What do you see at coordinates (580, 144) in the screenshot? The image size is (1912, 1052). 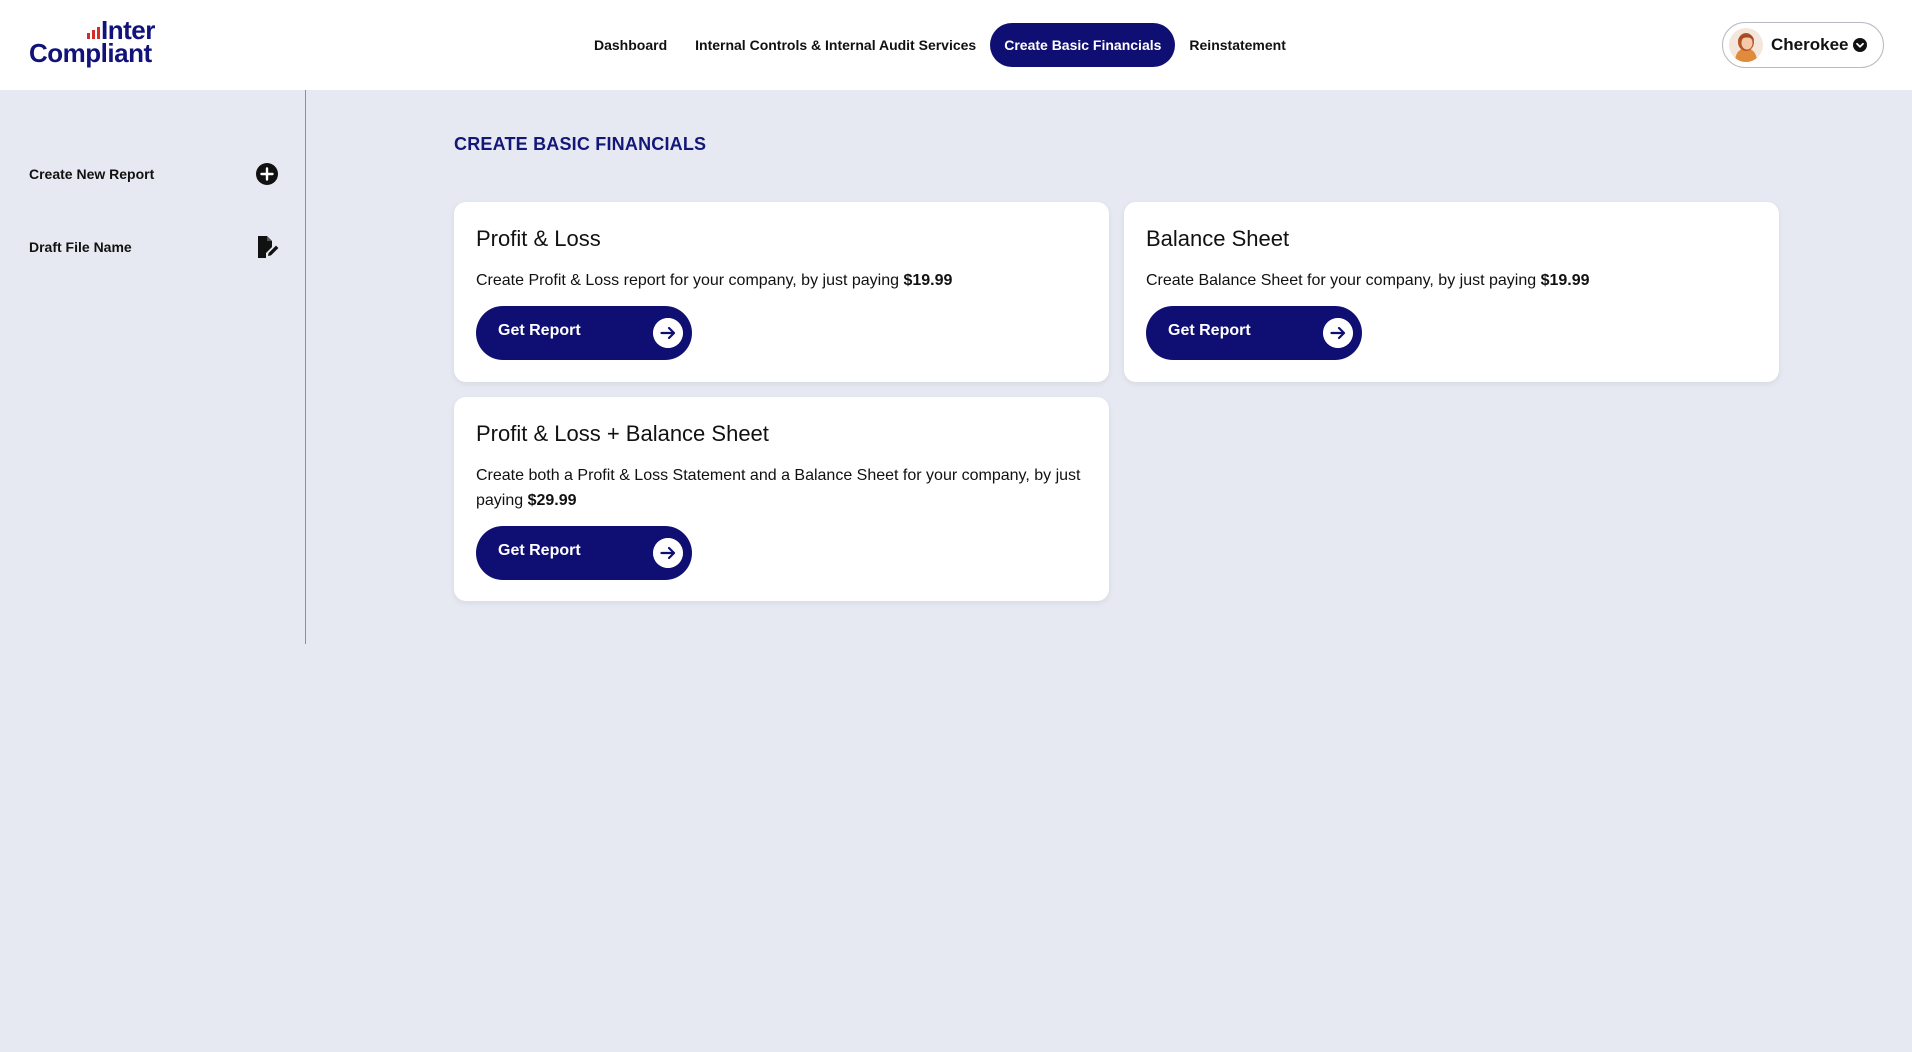 I see `page-title: CREATE BASIC FINANCIALS` at bounding box center [580, 144].